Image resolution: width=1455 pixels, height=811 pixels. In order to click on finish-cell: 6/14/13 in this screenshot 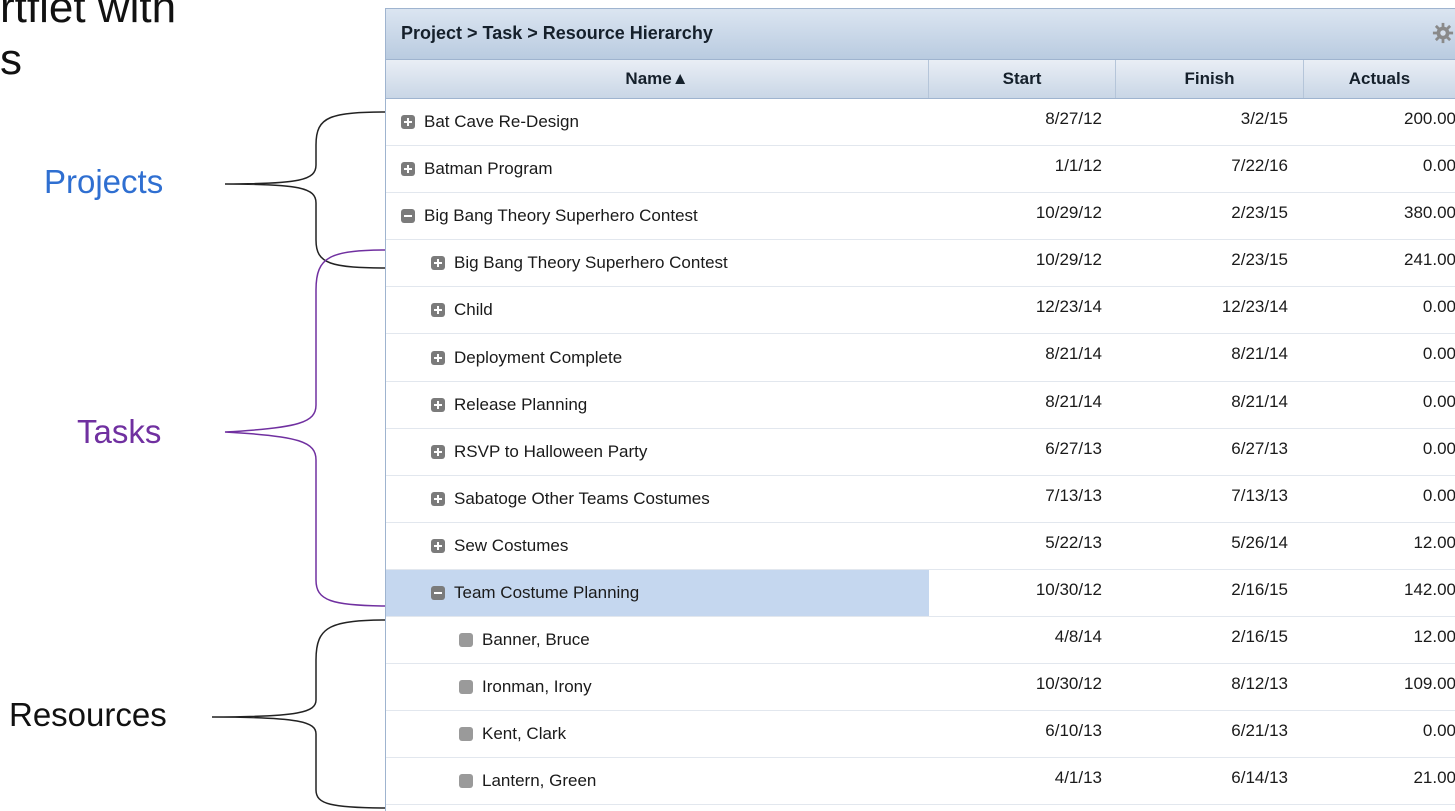, I will do `click(1259, 778)`.